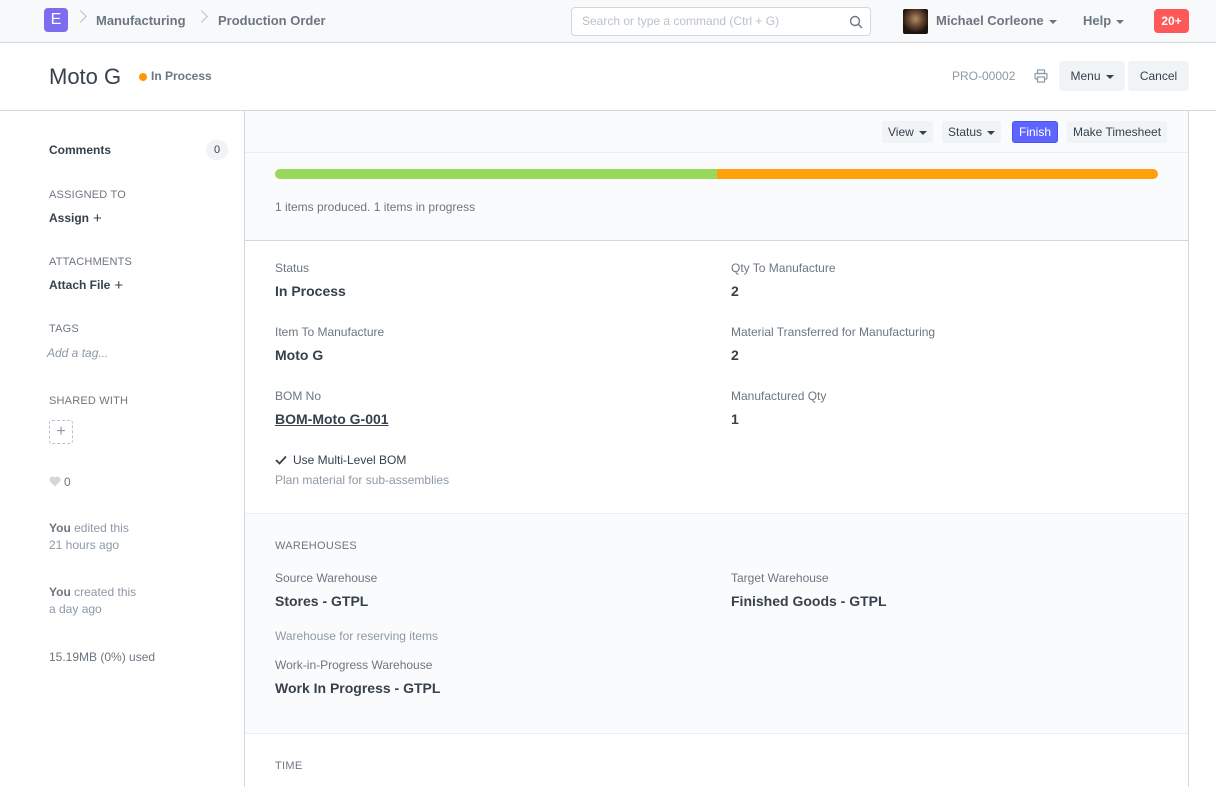 The width and height of the screenshot is (1216, 787). I want to click on progress-section: 1 items produced. 1 items in progress, so click(716, 197).